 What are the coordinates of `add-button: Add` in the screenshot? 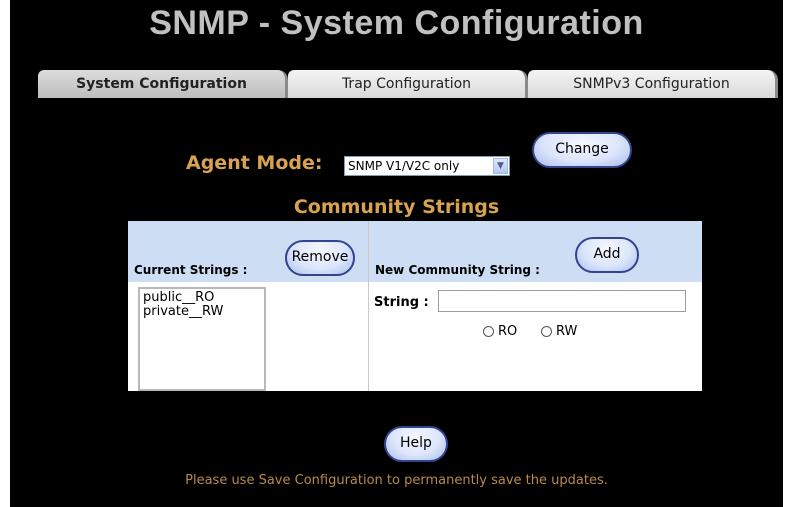 It's located at (607, 255).